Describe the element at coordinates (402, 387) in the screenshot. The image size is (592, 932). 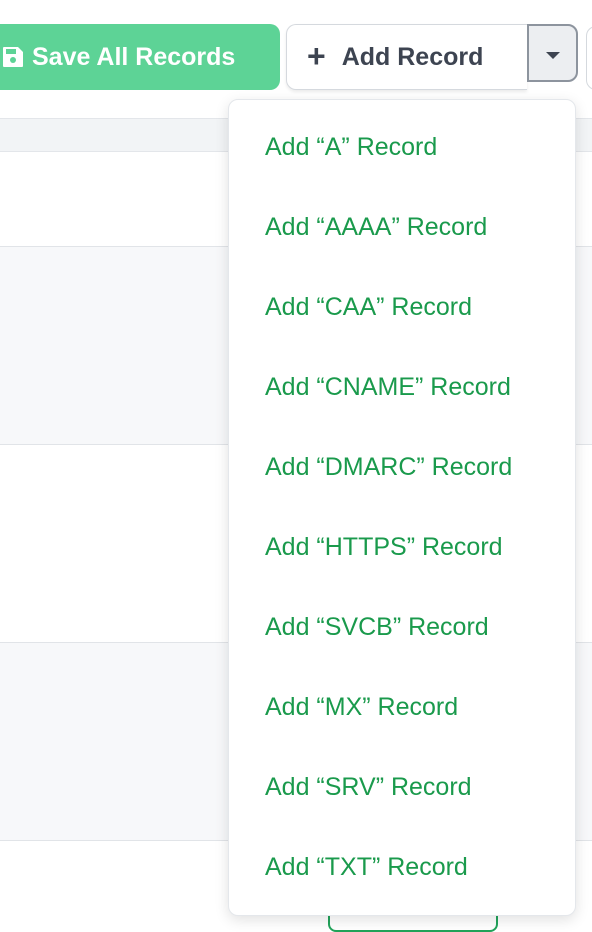
I see `menu-item-add-cname-record: Add “CNAME” Record` at that location.